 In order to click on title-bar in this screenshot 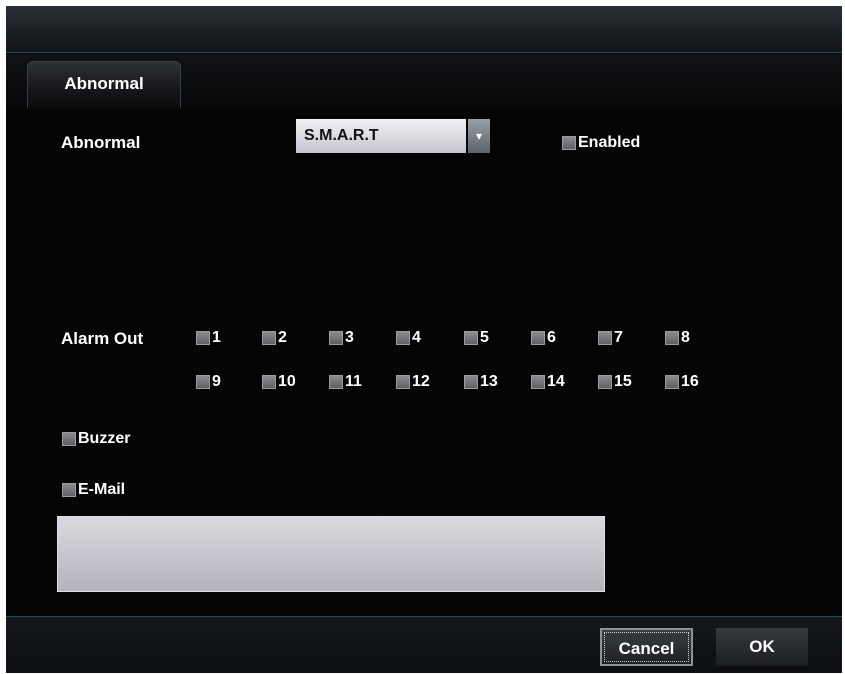, I will do `click(424, 29)`.